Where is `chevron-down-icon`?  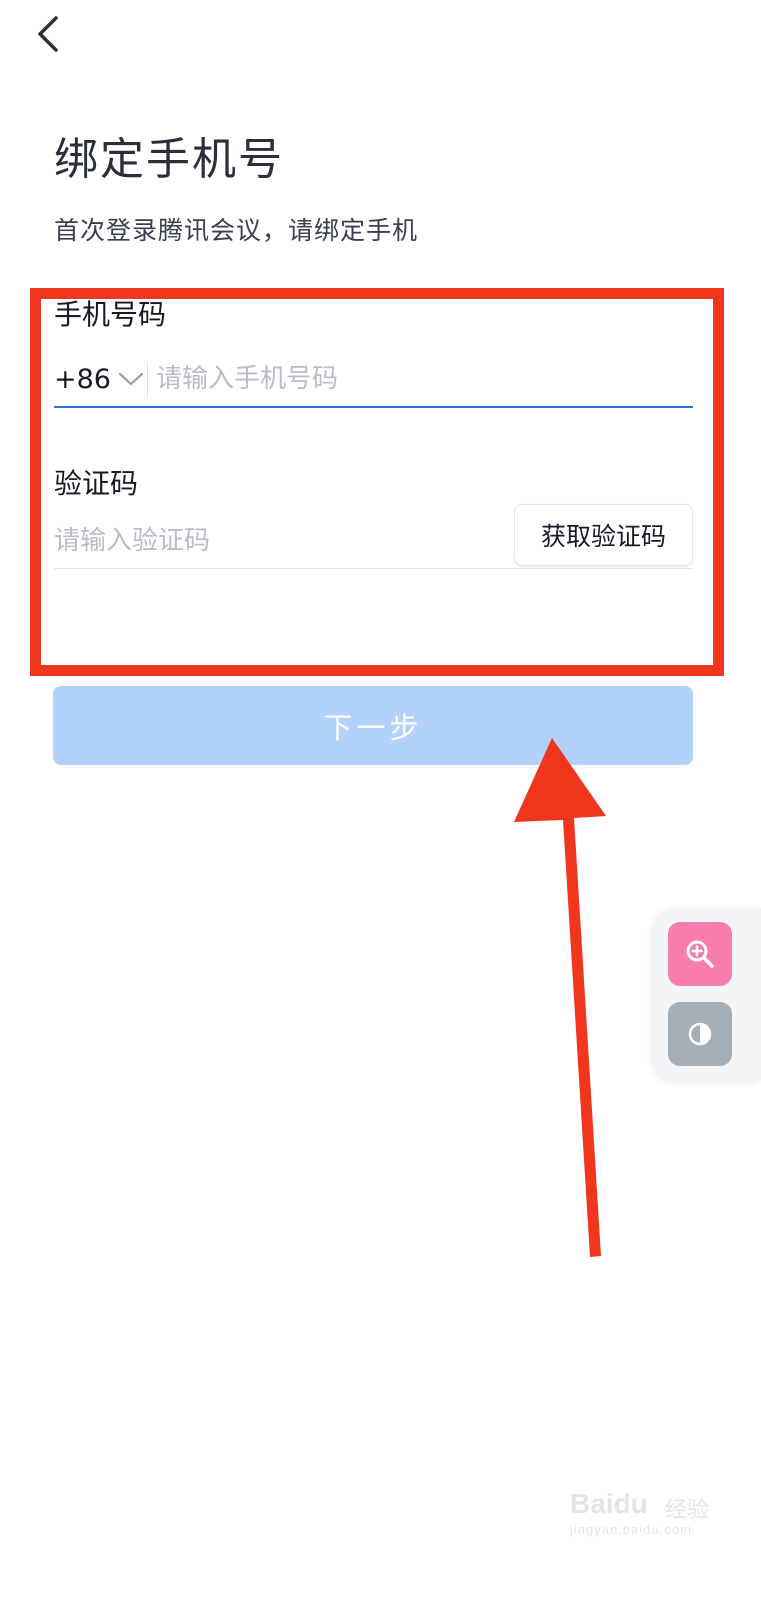
chevron-down-icon is located at coordinates (131, 379).